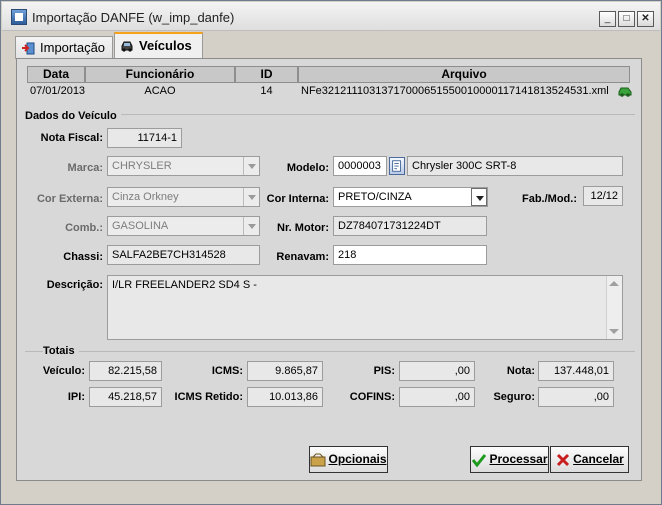  Describe the element at coordinates (397, 166) in the screenshot. I see `lookup-icon` at that location.